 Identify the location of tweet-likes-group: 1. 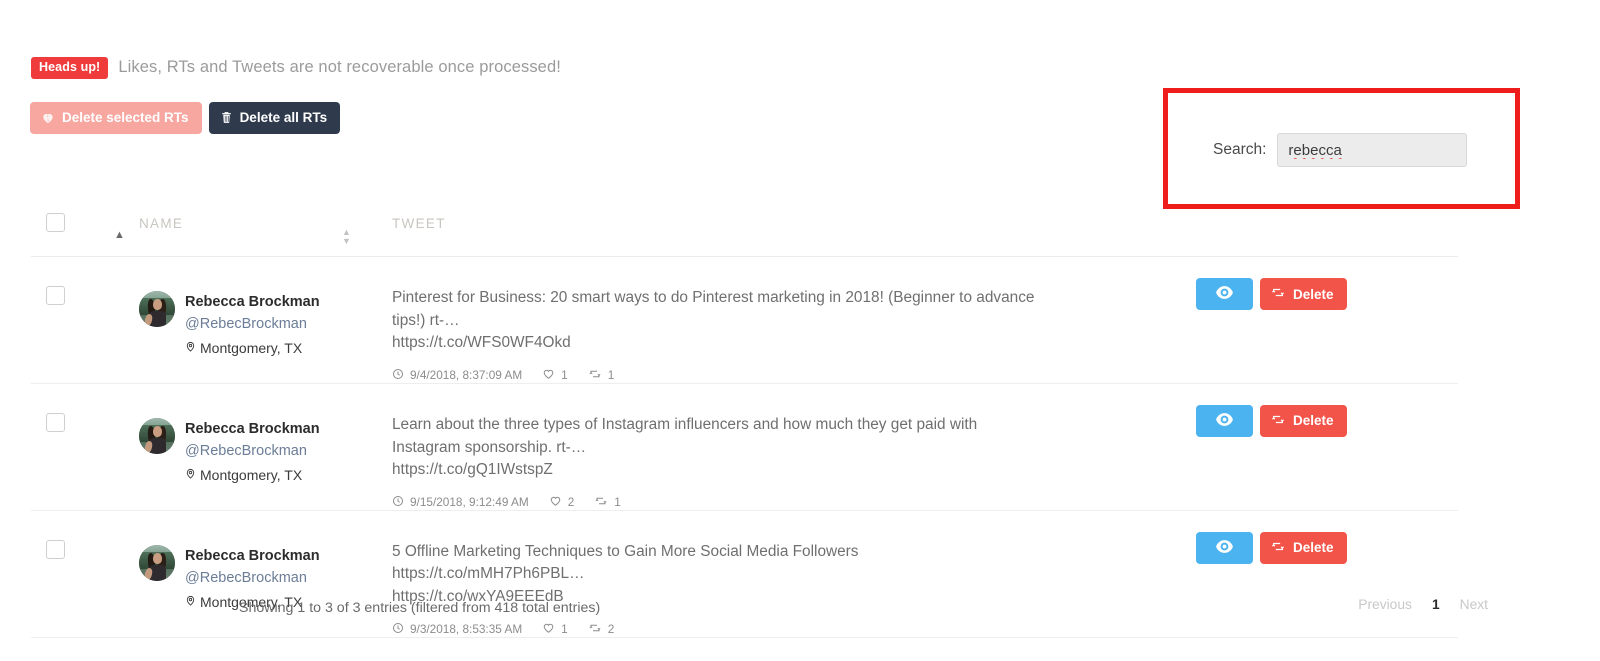
(555, 629).